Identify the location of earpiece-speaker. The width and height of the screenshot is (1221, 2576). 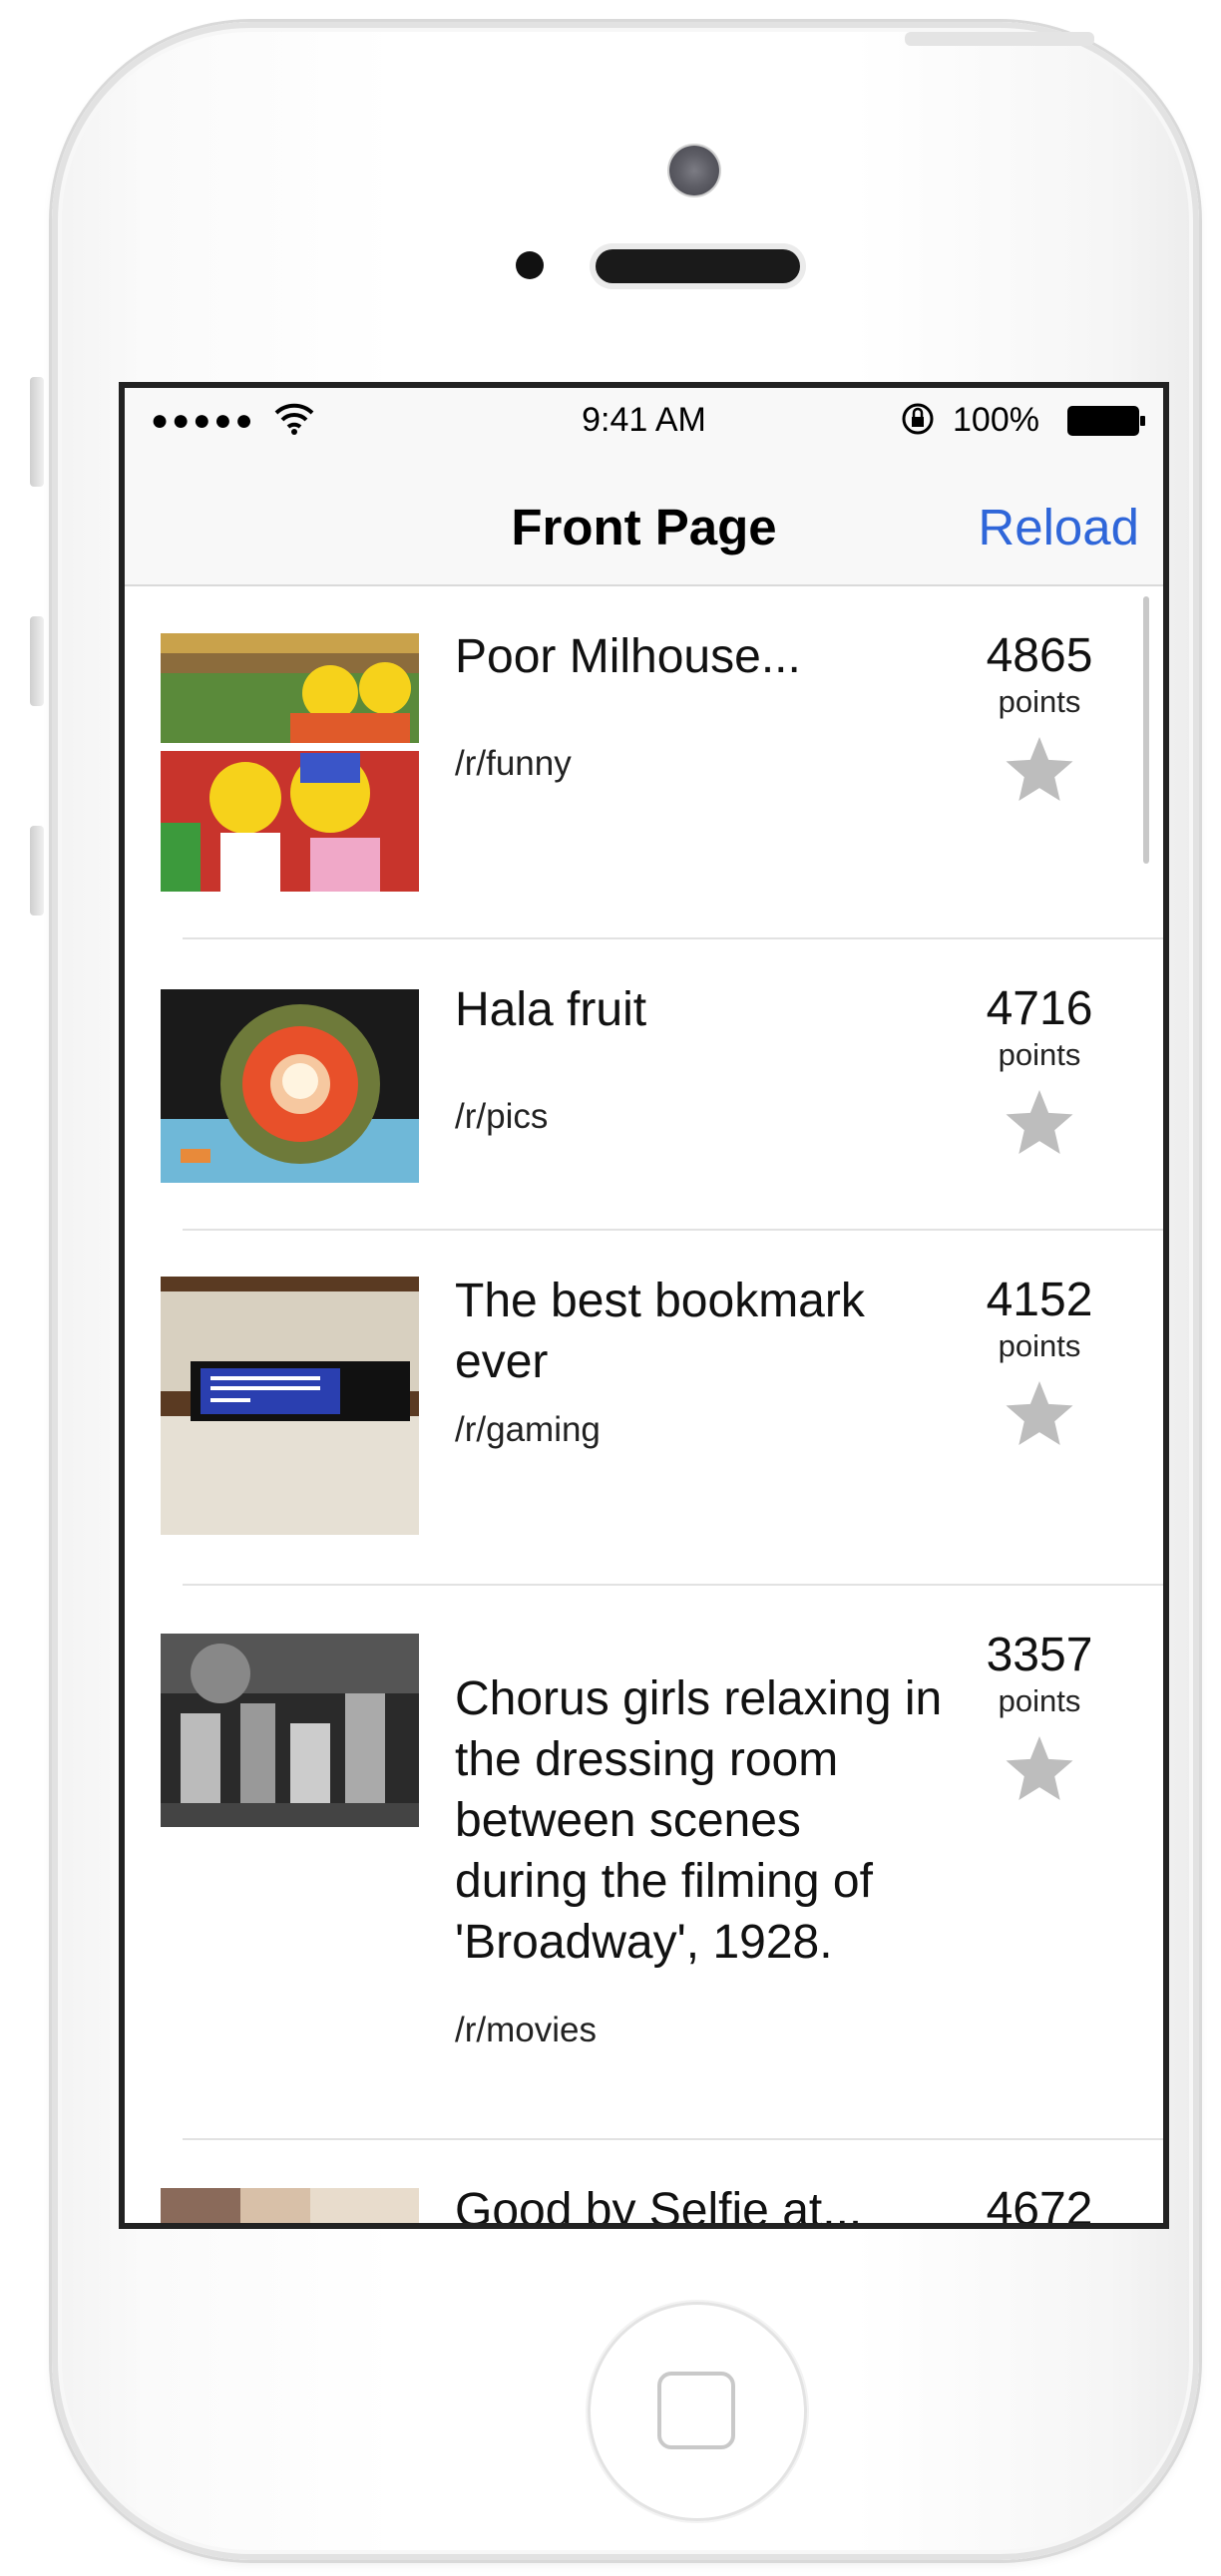
(698, 266).